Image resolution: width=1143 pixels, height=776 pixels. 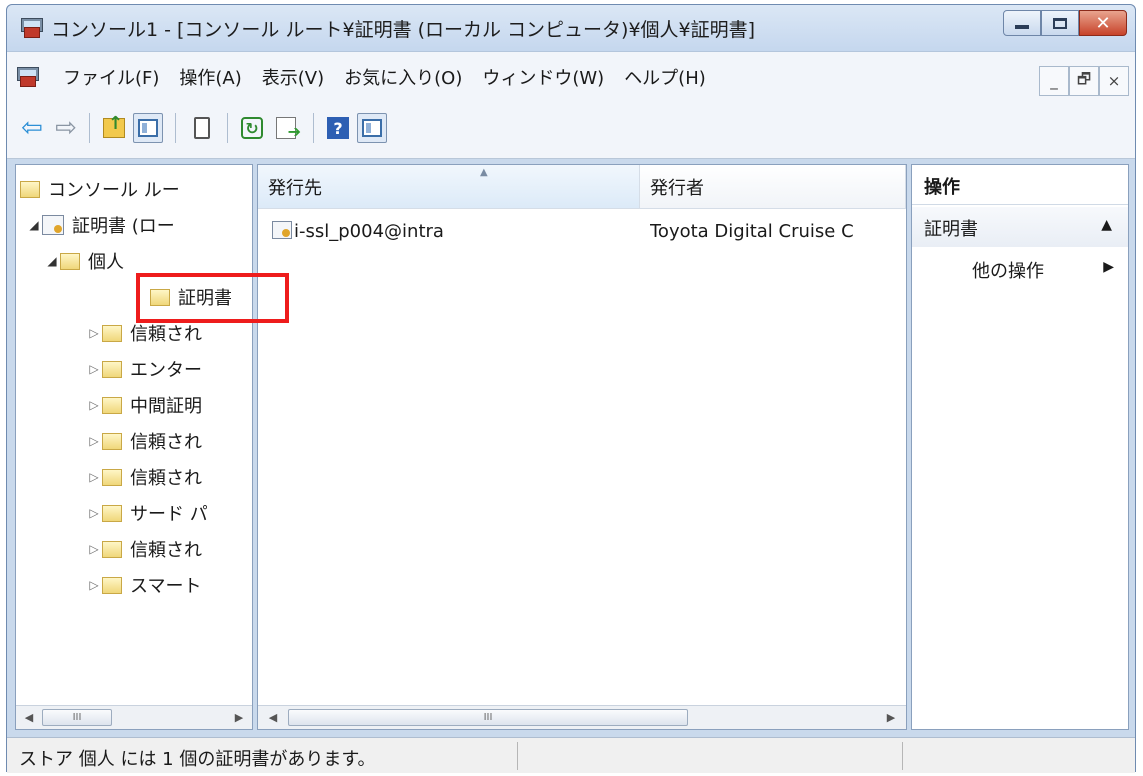 What do you see at coordinates (582, 232) in the screenshot?
I see `table-row: i-ssl_p004@intra Toyota Digital Cruise C` at bounding box center [582, 232].